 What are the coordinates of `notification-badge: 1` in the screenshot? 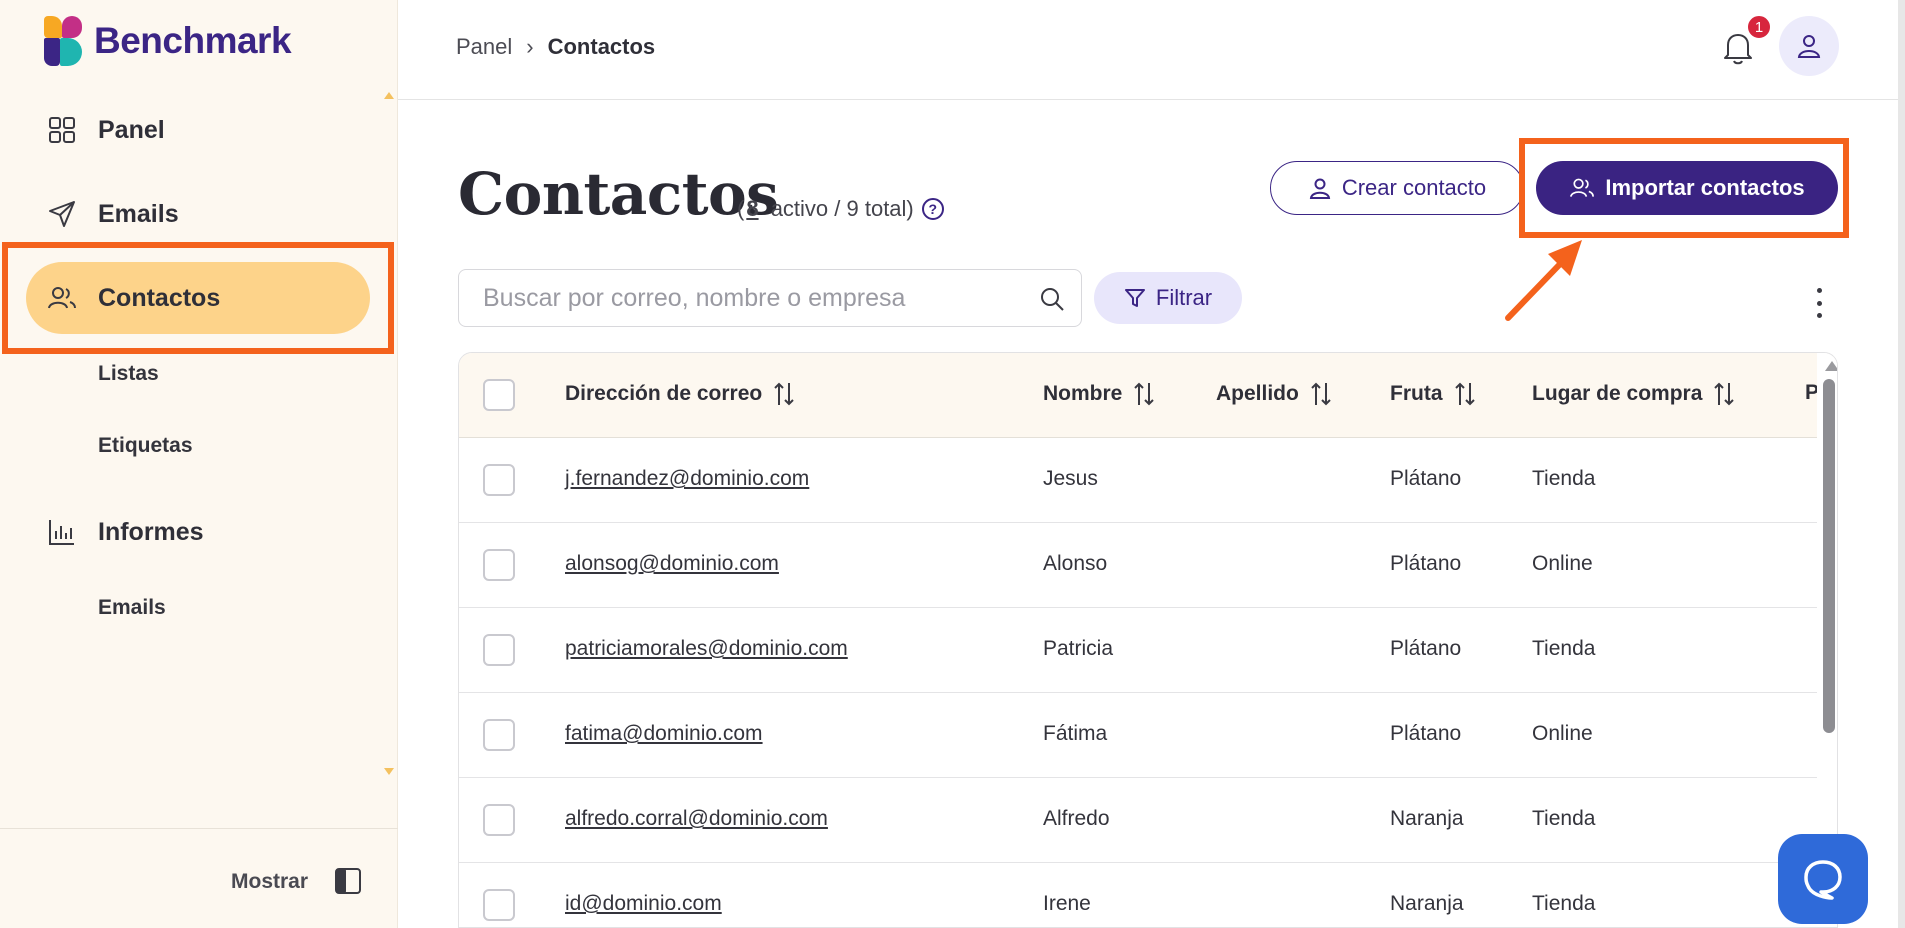 It's located at (1759, 27).